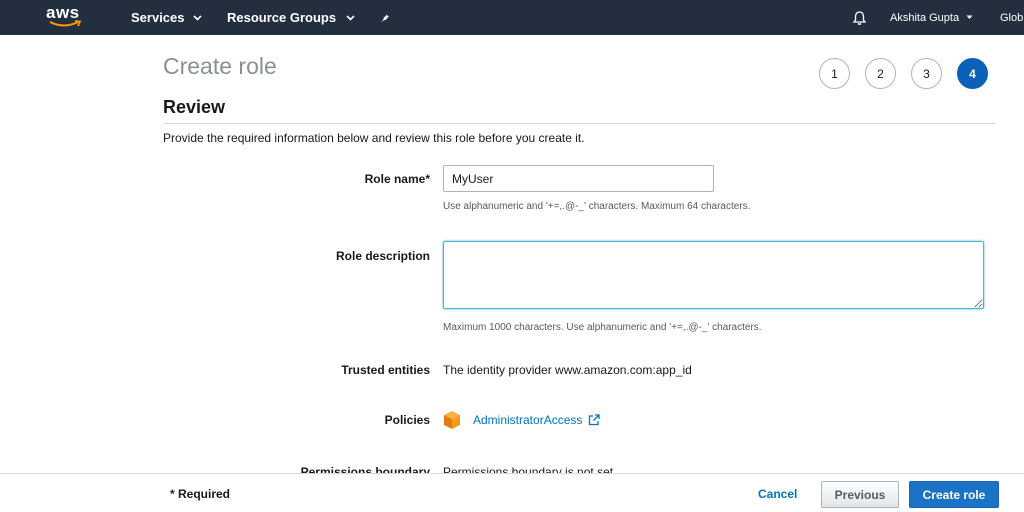  I want to click on pin-button, so click(386, 17).